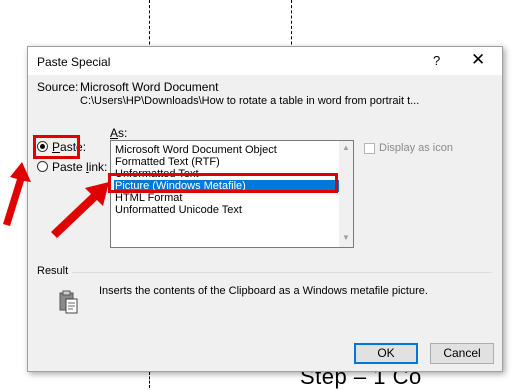 Image resolution: width=521 pixels, height=390 pixels. What do you see at coordinates (74, 62) in the screenshot?
I see `dialog-title: Paste Special` at bounding box center [74, 62].